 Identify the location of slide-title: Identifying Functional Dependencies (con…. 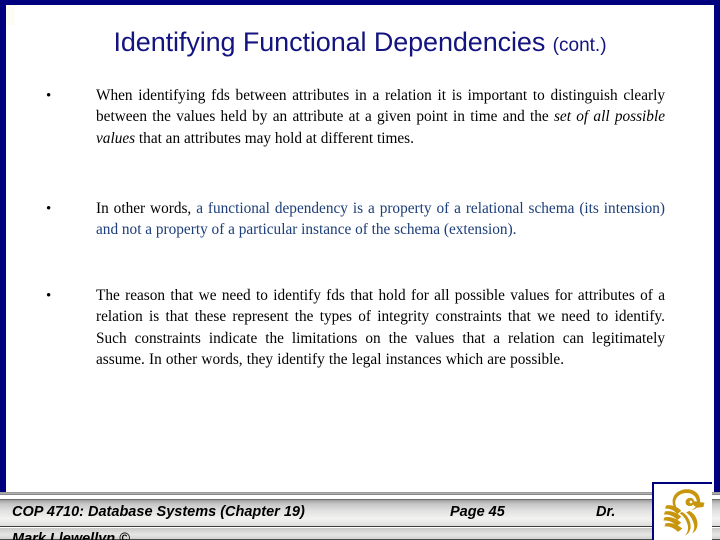
(360, 42).